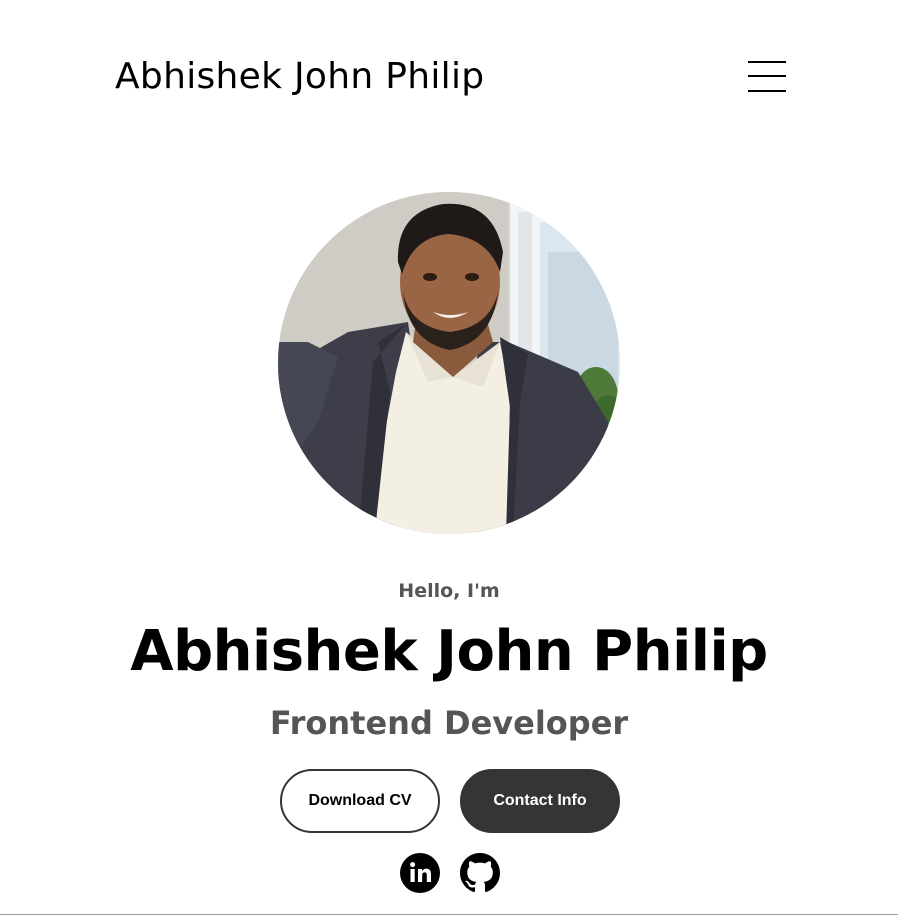 Image resolution: width=898 pixels, height=916 pixels. What do you see at coordinates (449, 723) in the screenshot?
I see `role-title: Frontend Developer` at bounding box center [449, 723].